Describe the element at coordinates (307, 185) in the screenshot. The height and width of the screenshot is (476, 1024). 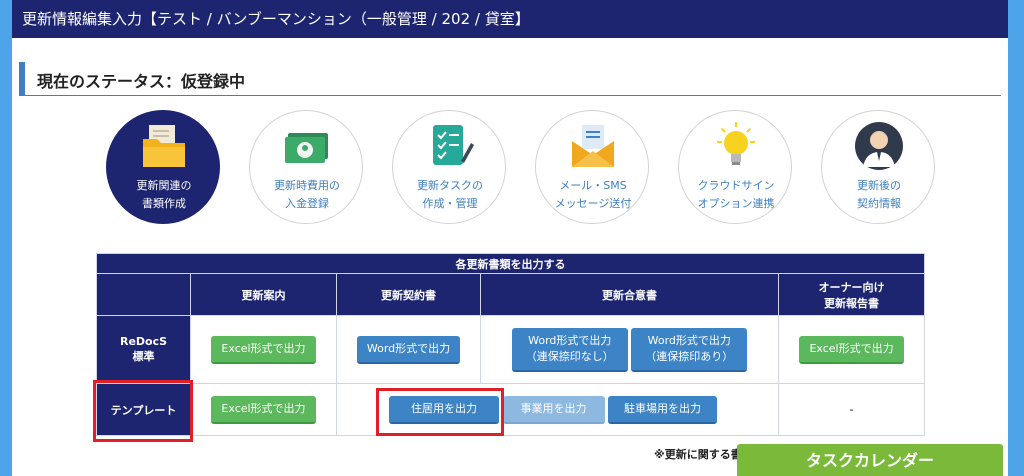
I see `step-label-line1: 更新時費用の` at that location.